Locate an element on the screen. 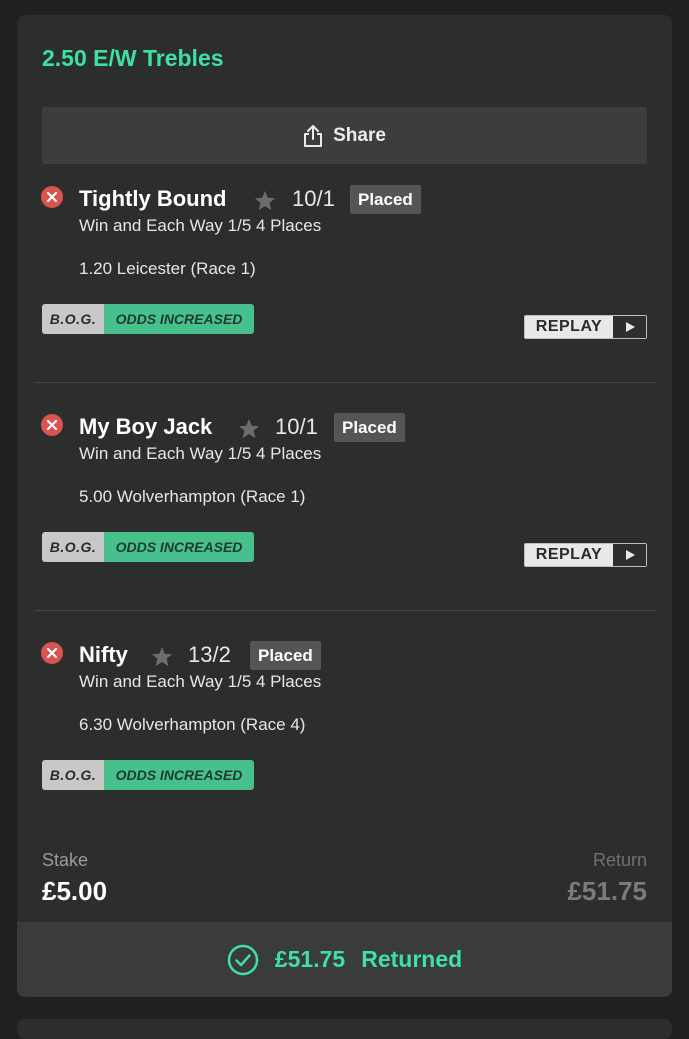 This screenshot has width=689, height=1039. return-value: £51.75 is located at coordinates (607, 891).